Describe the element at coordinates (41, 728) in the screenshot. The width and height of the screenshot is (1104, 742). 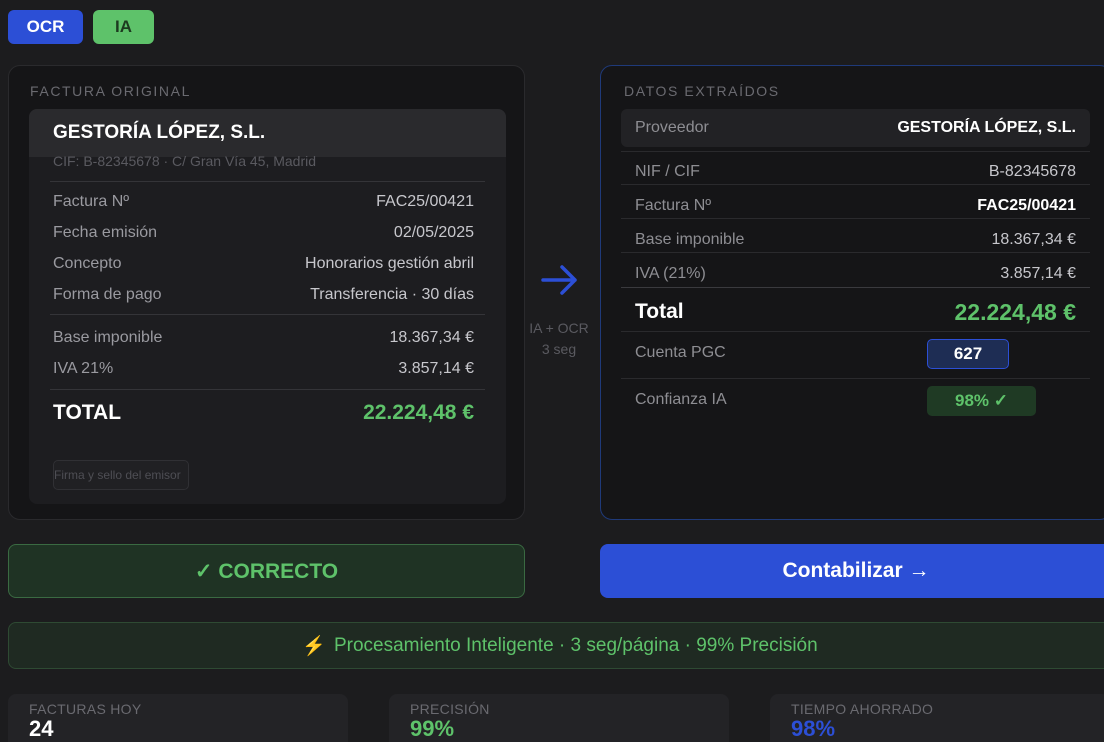
I see `stat-value: 24` at that location.